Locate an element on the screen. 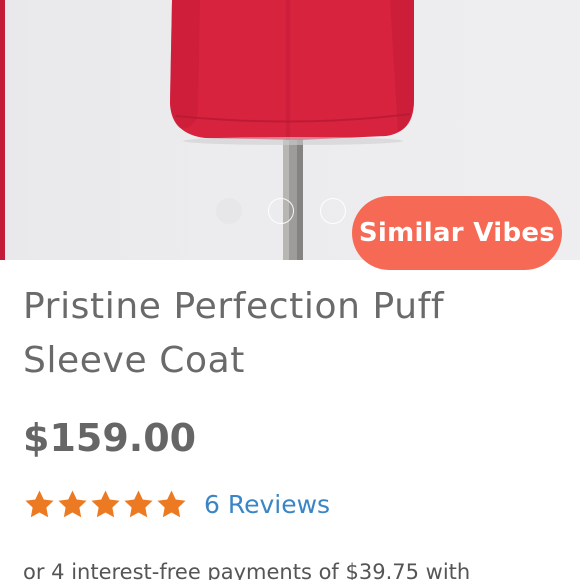 Image resolution: width=580 pixels, height=580 pixels. rating-row: 6 Reviews is located at coordinates (293, 504).